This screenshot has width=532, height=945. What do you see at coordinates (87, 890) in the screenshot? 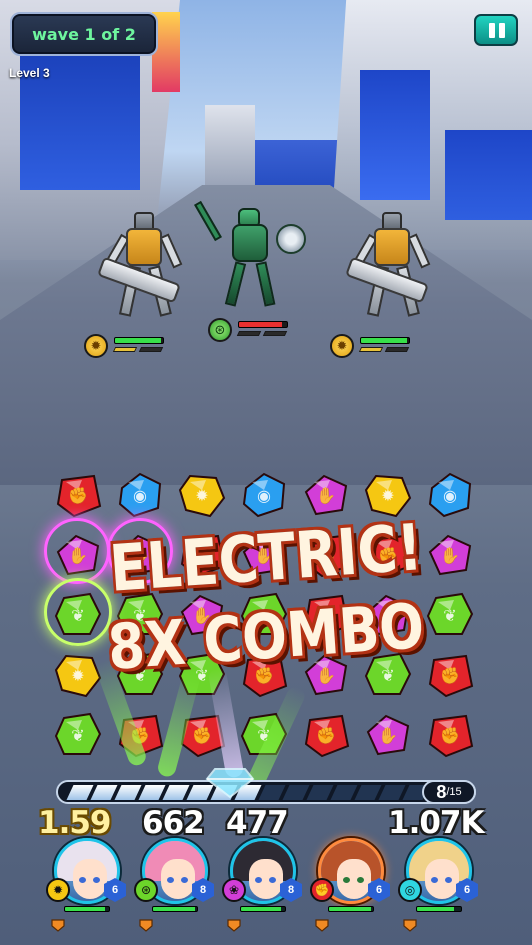
I see `hero-blonde-wink: ✹ 6` at bounding box center [87, 890].